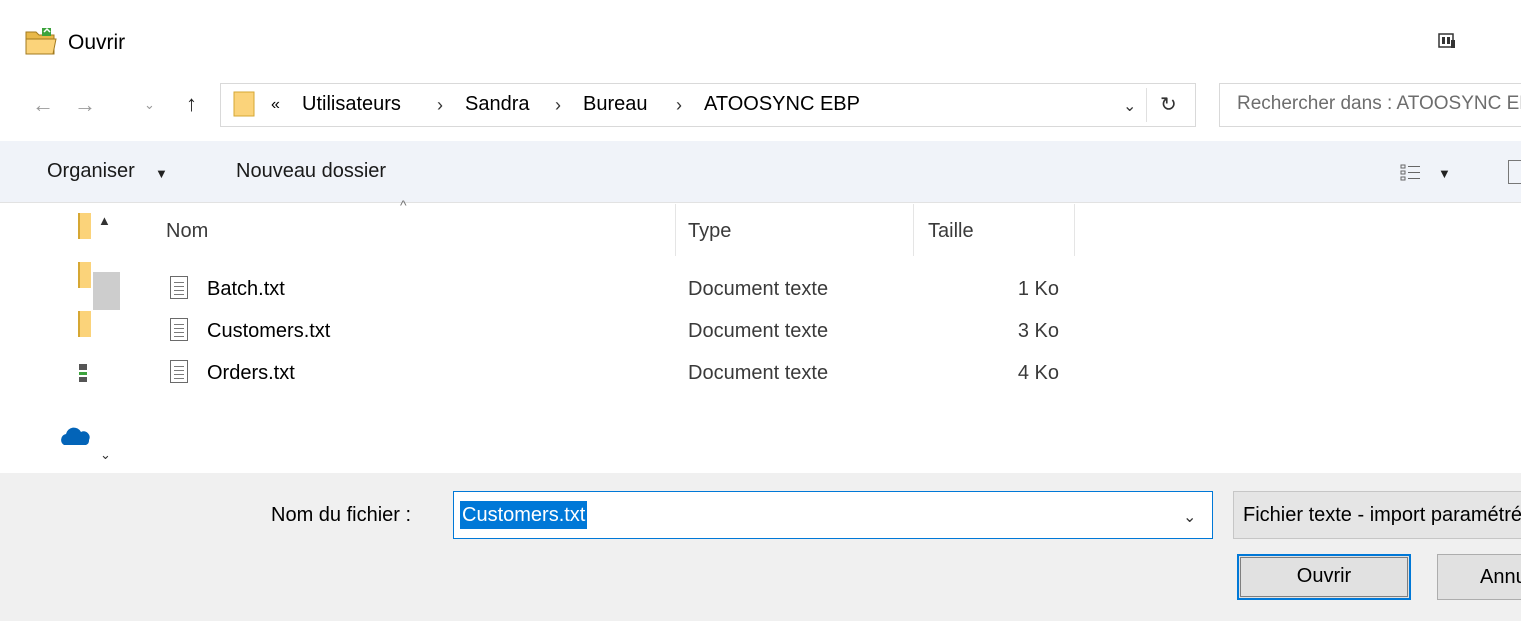 This screenshot has width=1521, height=621. What do you see at coordinates (620, 331) in the screenshot?
I see `list-item: Customers.txt Document texte 3 Ko` at bounding box center [620, 331].